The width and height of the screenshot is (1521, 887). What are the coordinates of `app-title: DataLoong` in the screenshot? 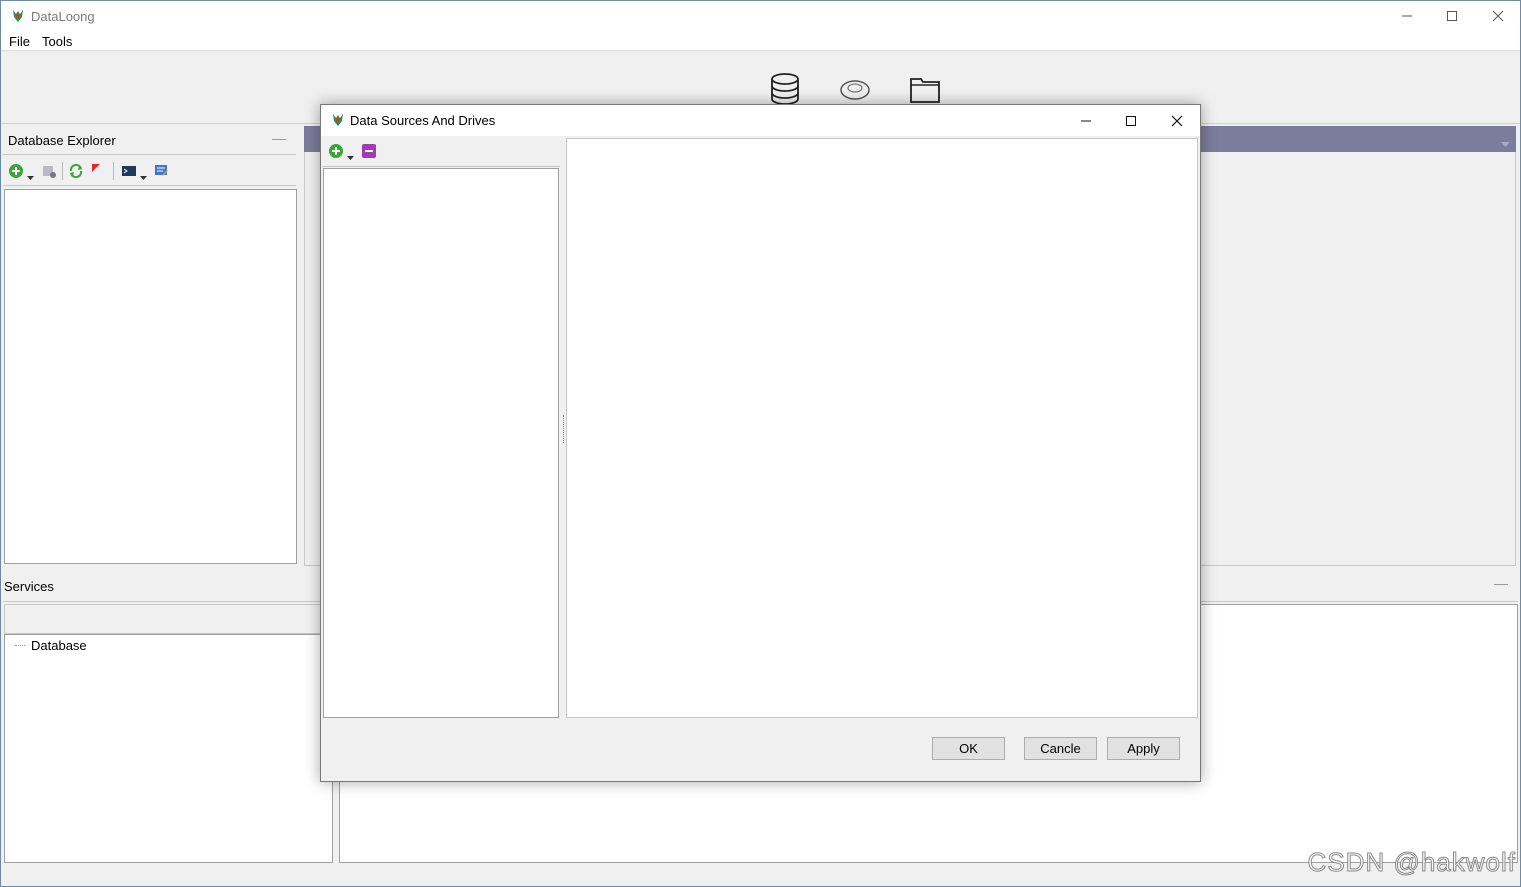 It's located at (63, 16).